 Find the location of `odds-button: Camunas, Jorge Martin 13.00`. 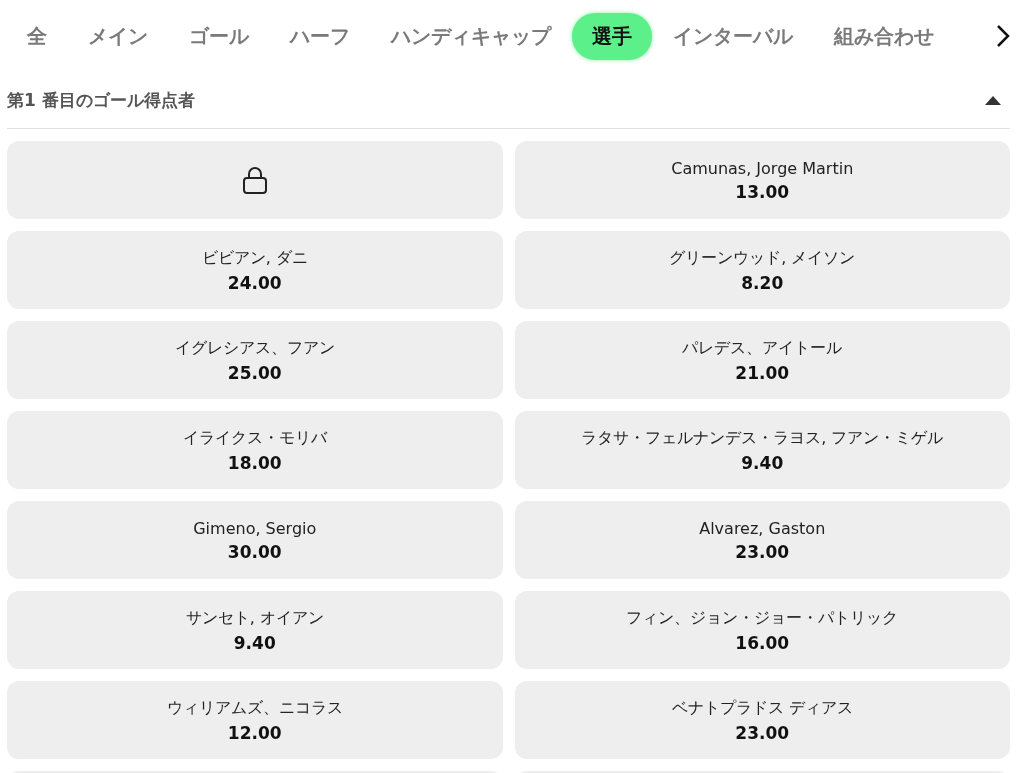

odds-button: Camunas, Jorge Martin 13.00 is located at coordinates (762, 180).